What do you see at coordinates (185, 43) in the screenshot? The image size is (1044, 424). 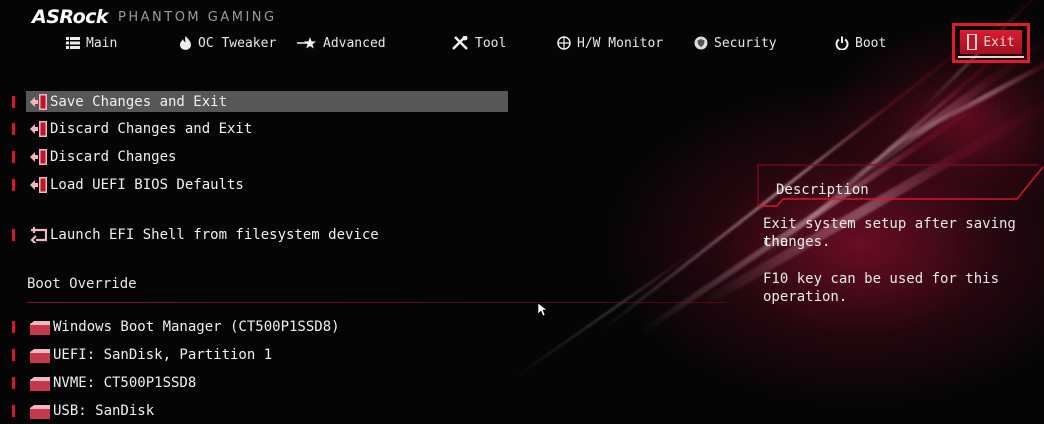 I see `flame-icon` at bounding box center [185, 43].